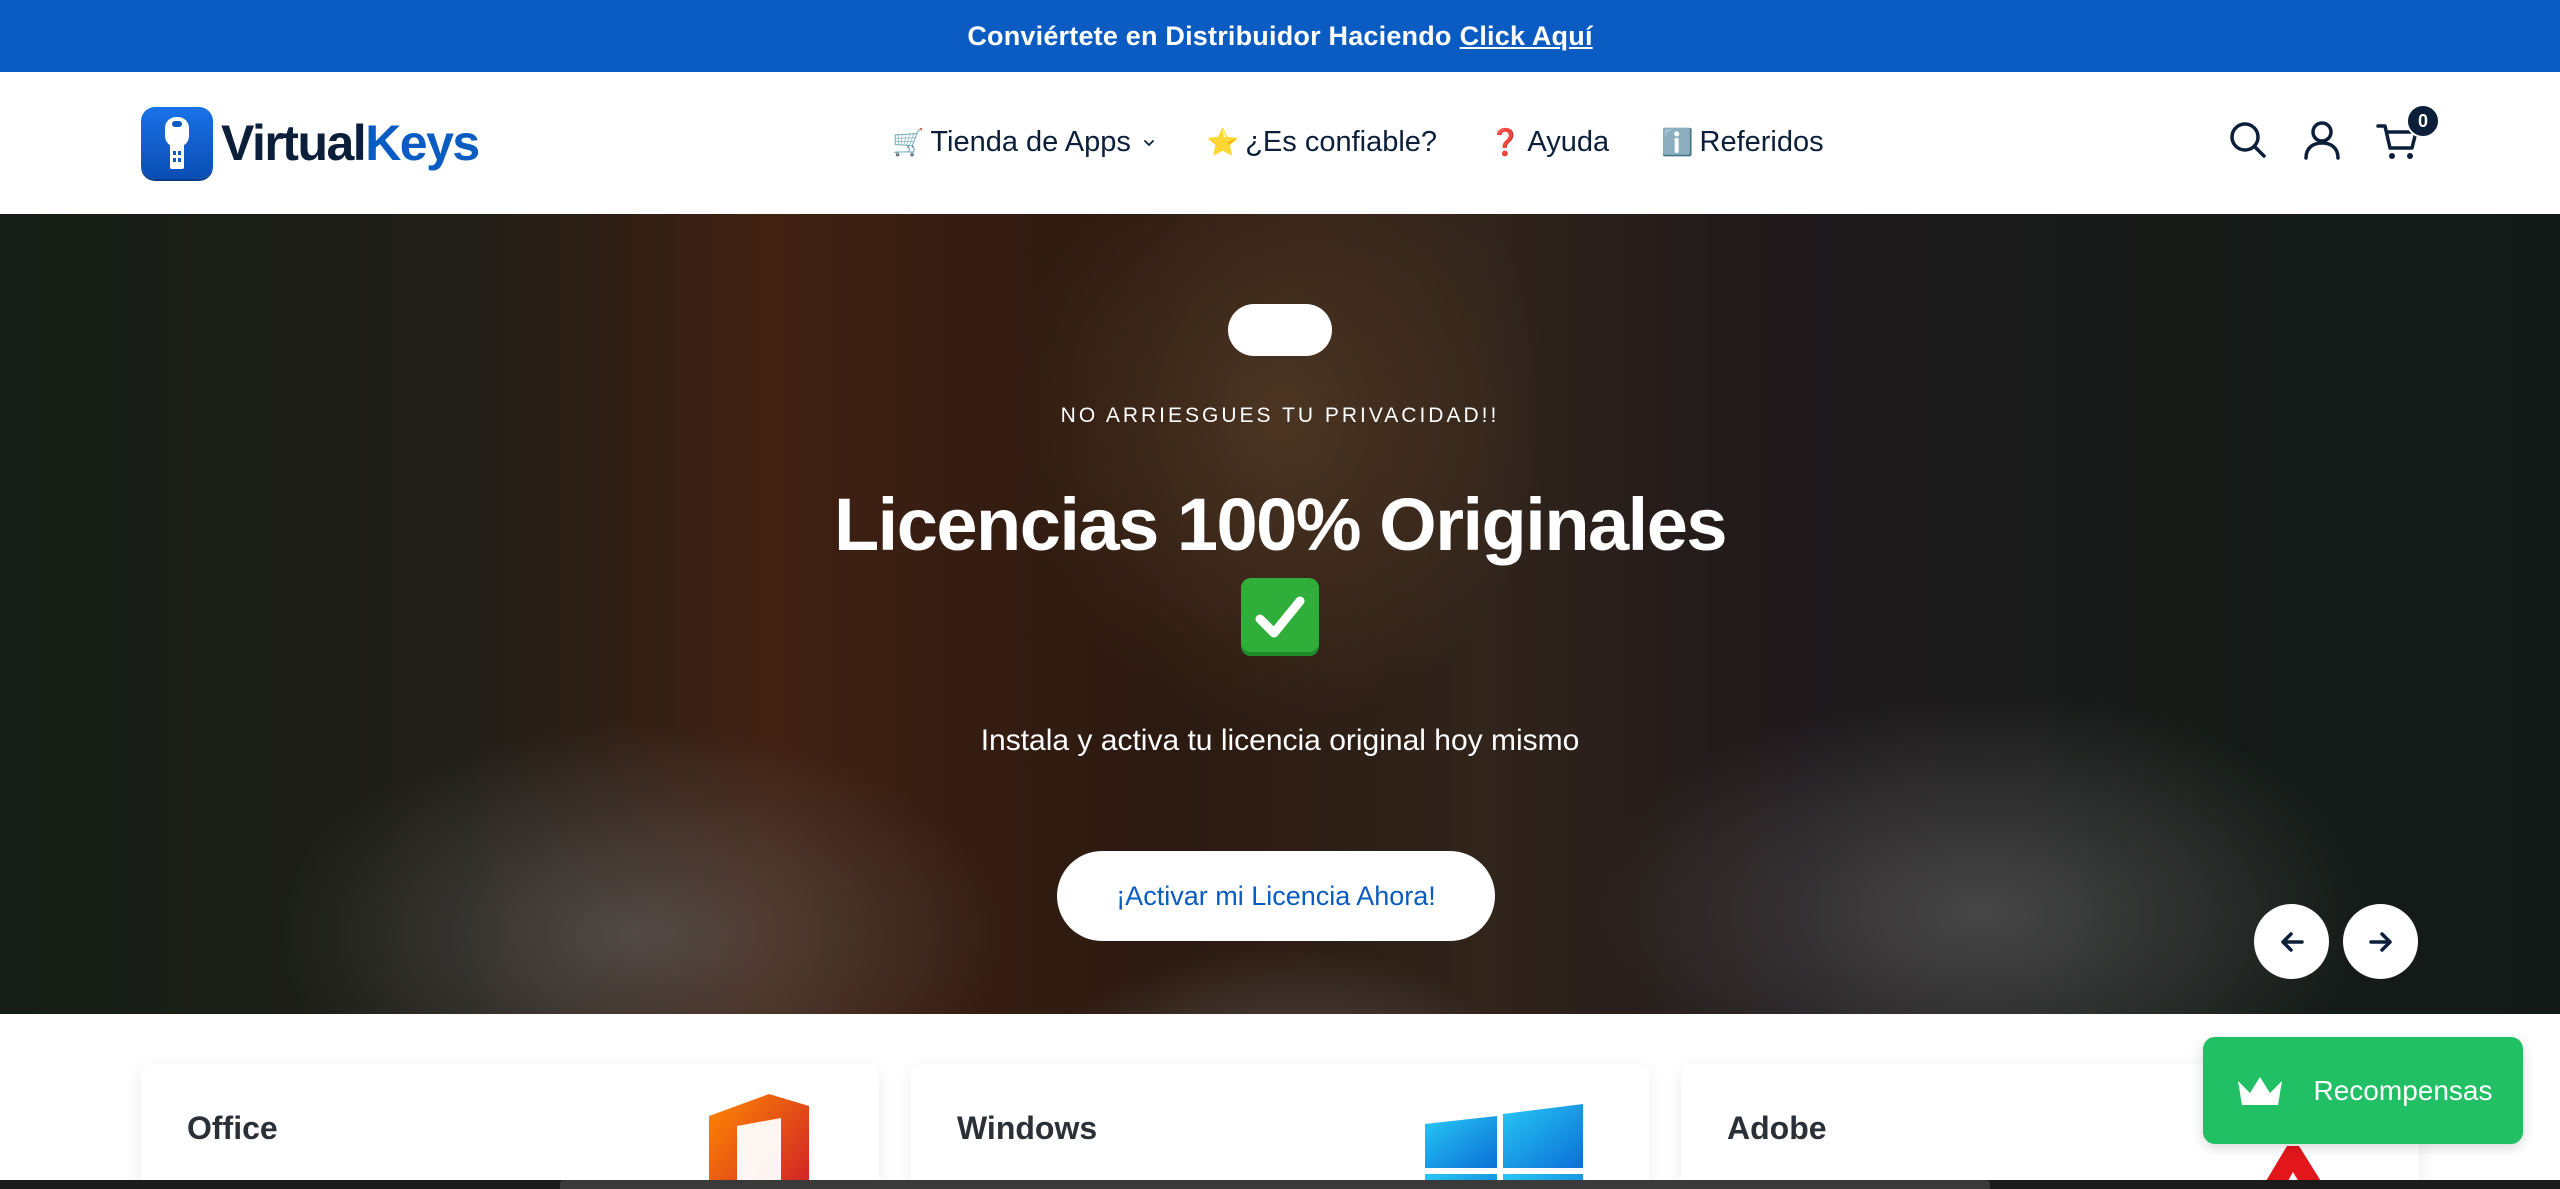 The width and height of the screenshot is (2560, 1189). Describe the element at coordinates (1280, 415) in the screenshot. I see `hero-eyebrow: NO ARRIESGUES TU PRIVACIDAD!!` at that location.